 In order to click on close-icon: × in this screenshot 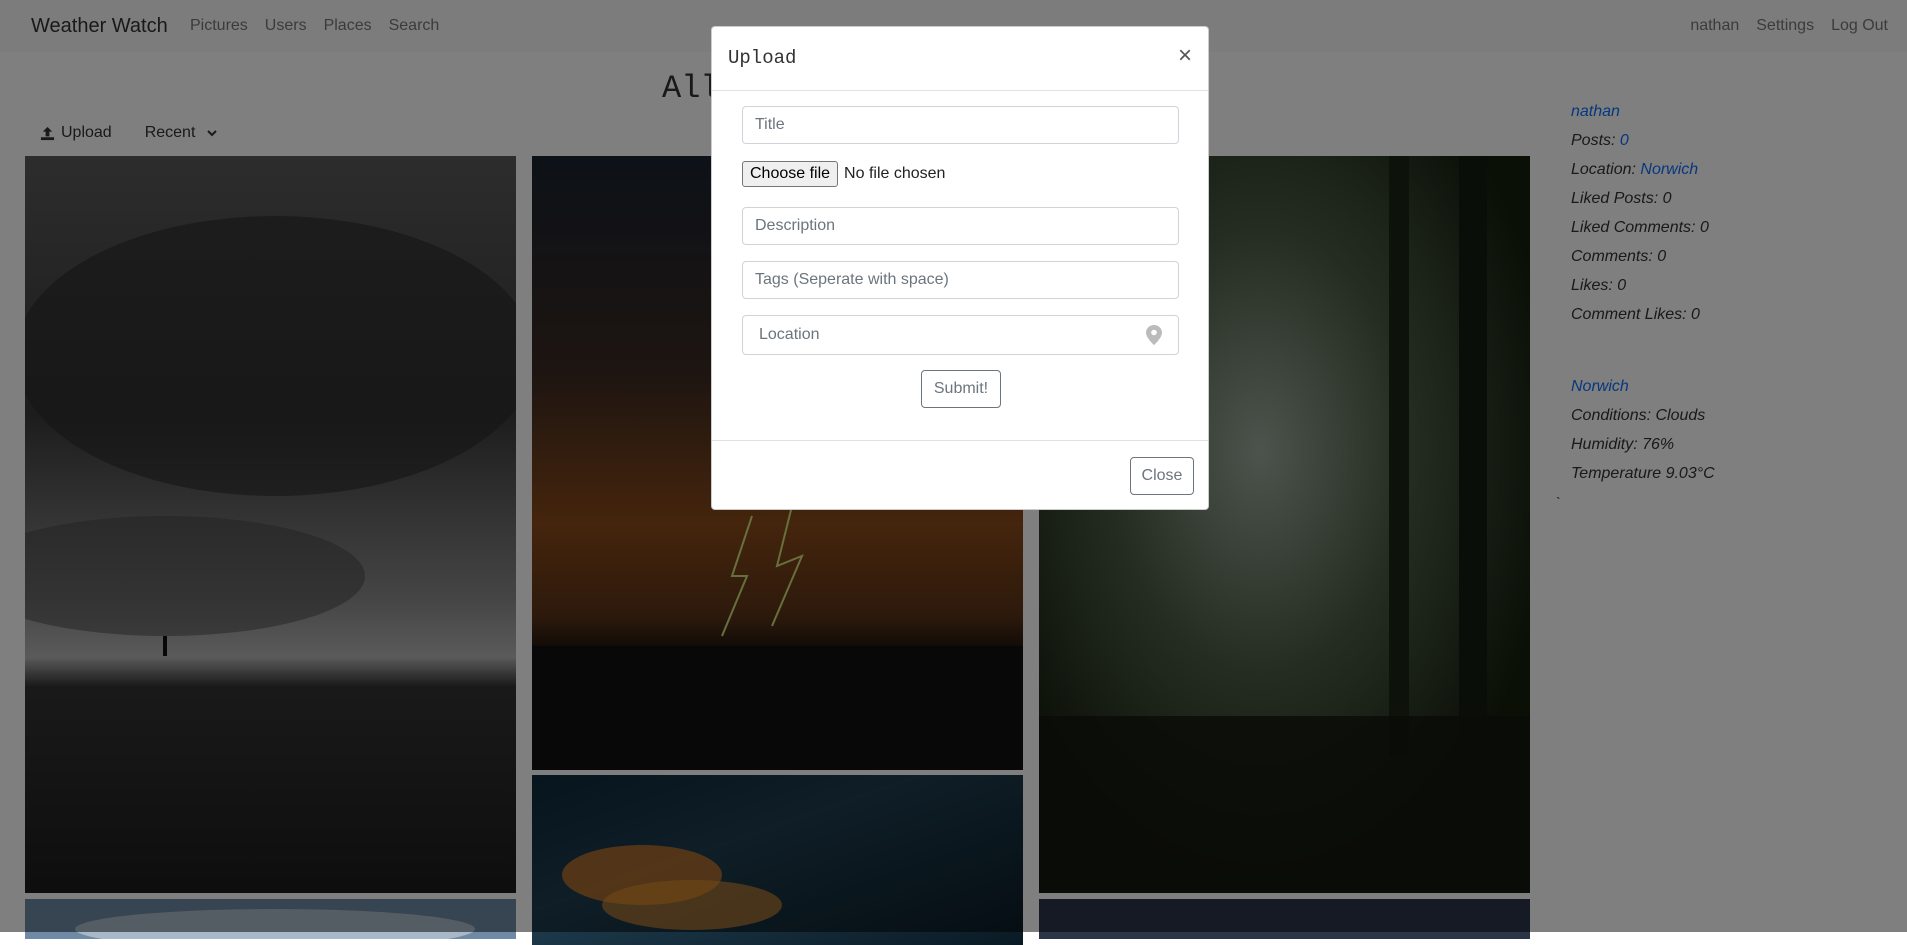, I will do `click(1185, 56)`.